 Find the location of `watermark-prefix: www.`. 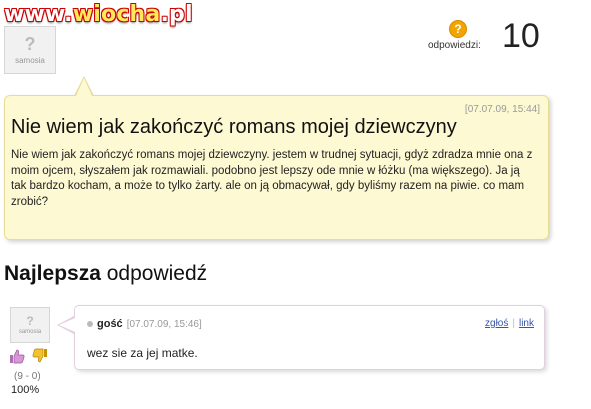

watermark-prefix: www. is located at coordinates (38, 14).